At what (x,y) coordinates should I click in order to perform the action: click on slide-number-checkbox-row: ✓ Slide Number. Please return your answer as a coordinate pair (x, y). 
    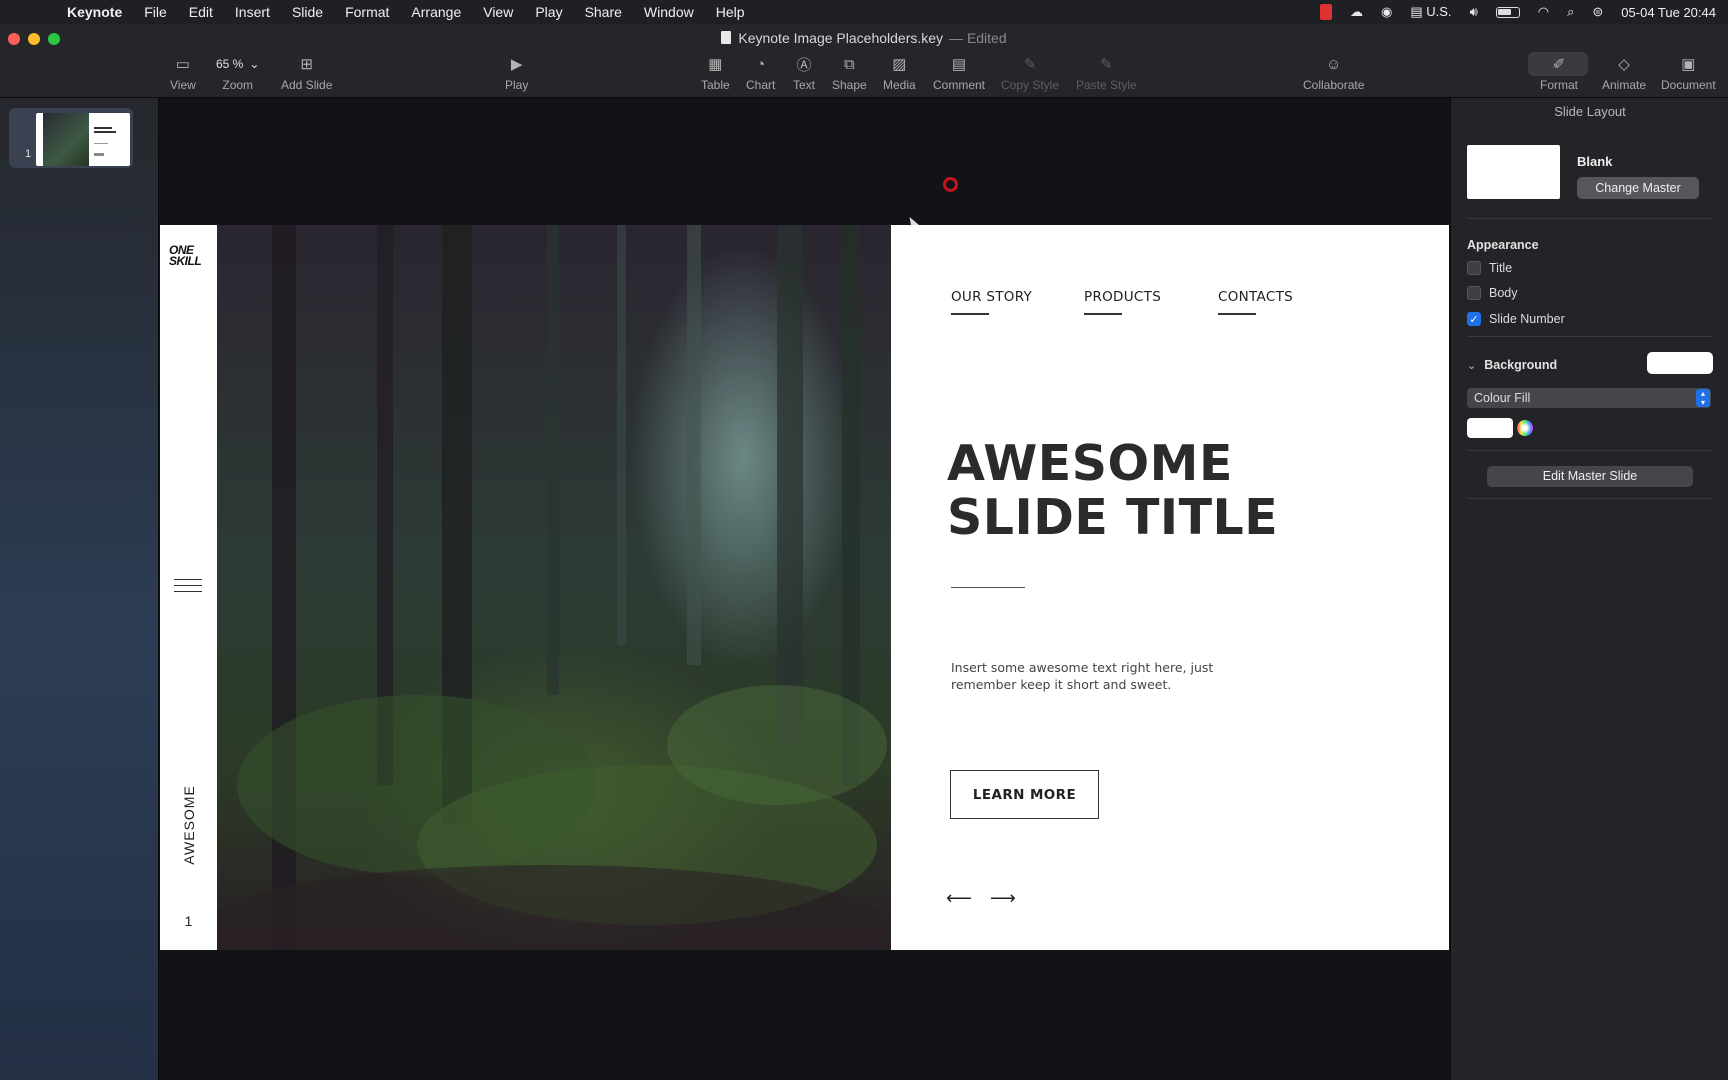
    Looking at the image, I should click on (1516, 319).